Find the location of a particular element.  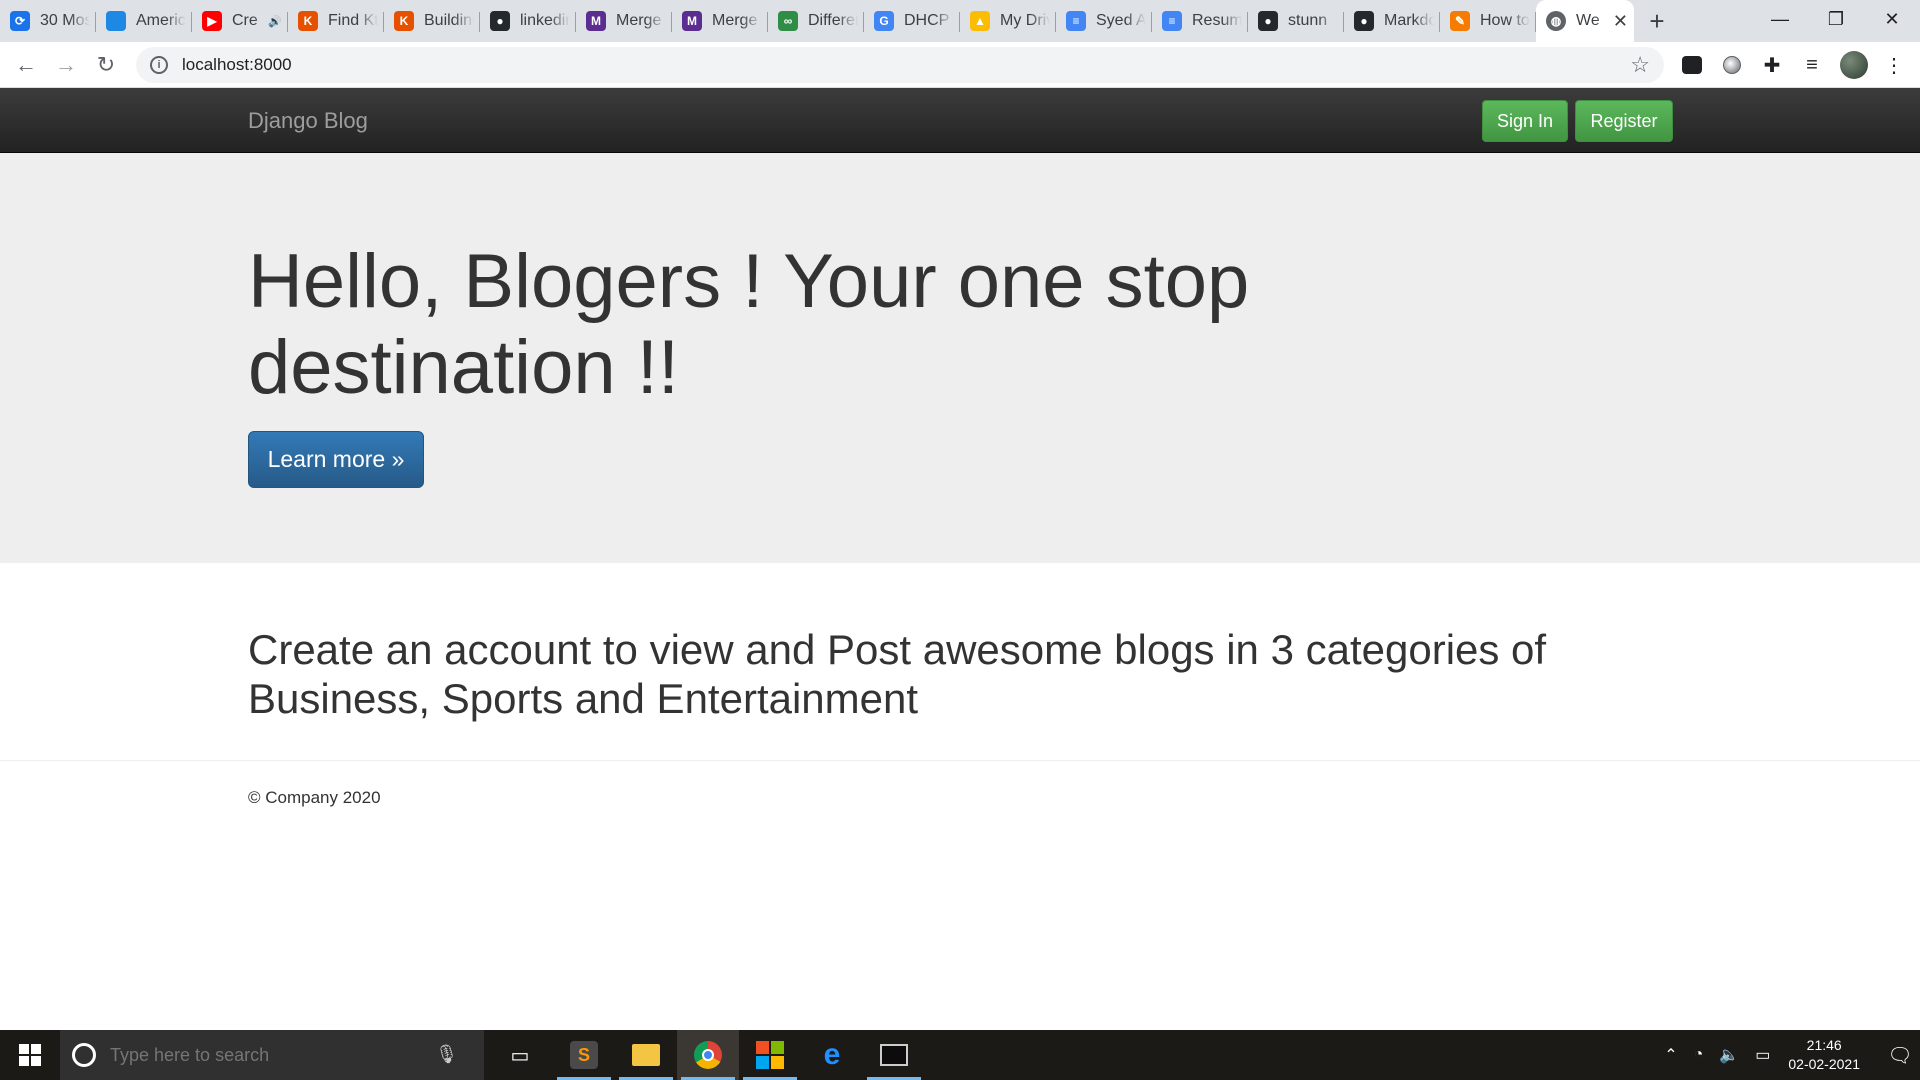

address-bar: i localhost:8000 ☆ is located at coordinates (900, 65).